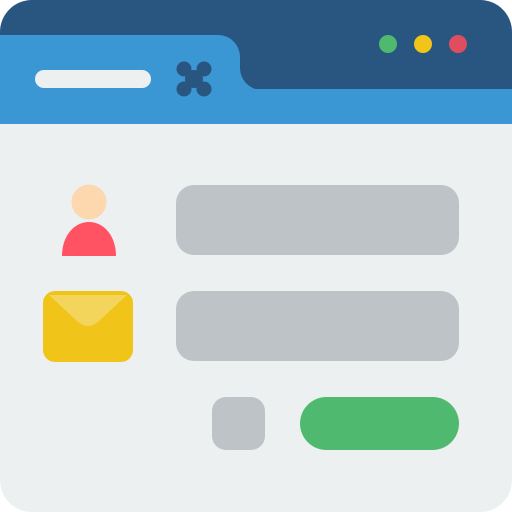 The width and height of the screenshot is (512, 512). Describe the element at coordinates (89, 221) in the screenshot. I see `user-icon` at that location.